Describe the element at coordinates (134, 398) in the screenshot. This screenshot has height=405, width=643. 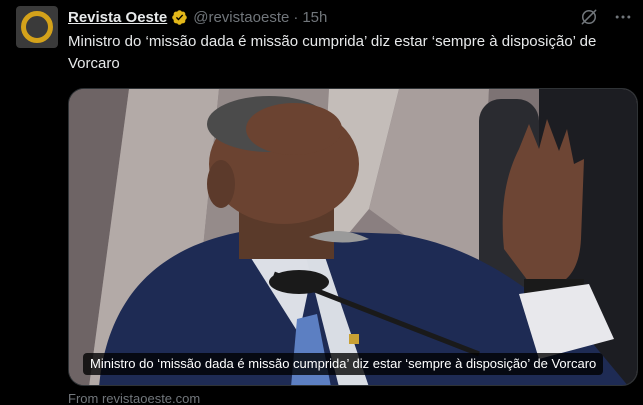
I see `card-source: From revistaoeste.com` at that location.